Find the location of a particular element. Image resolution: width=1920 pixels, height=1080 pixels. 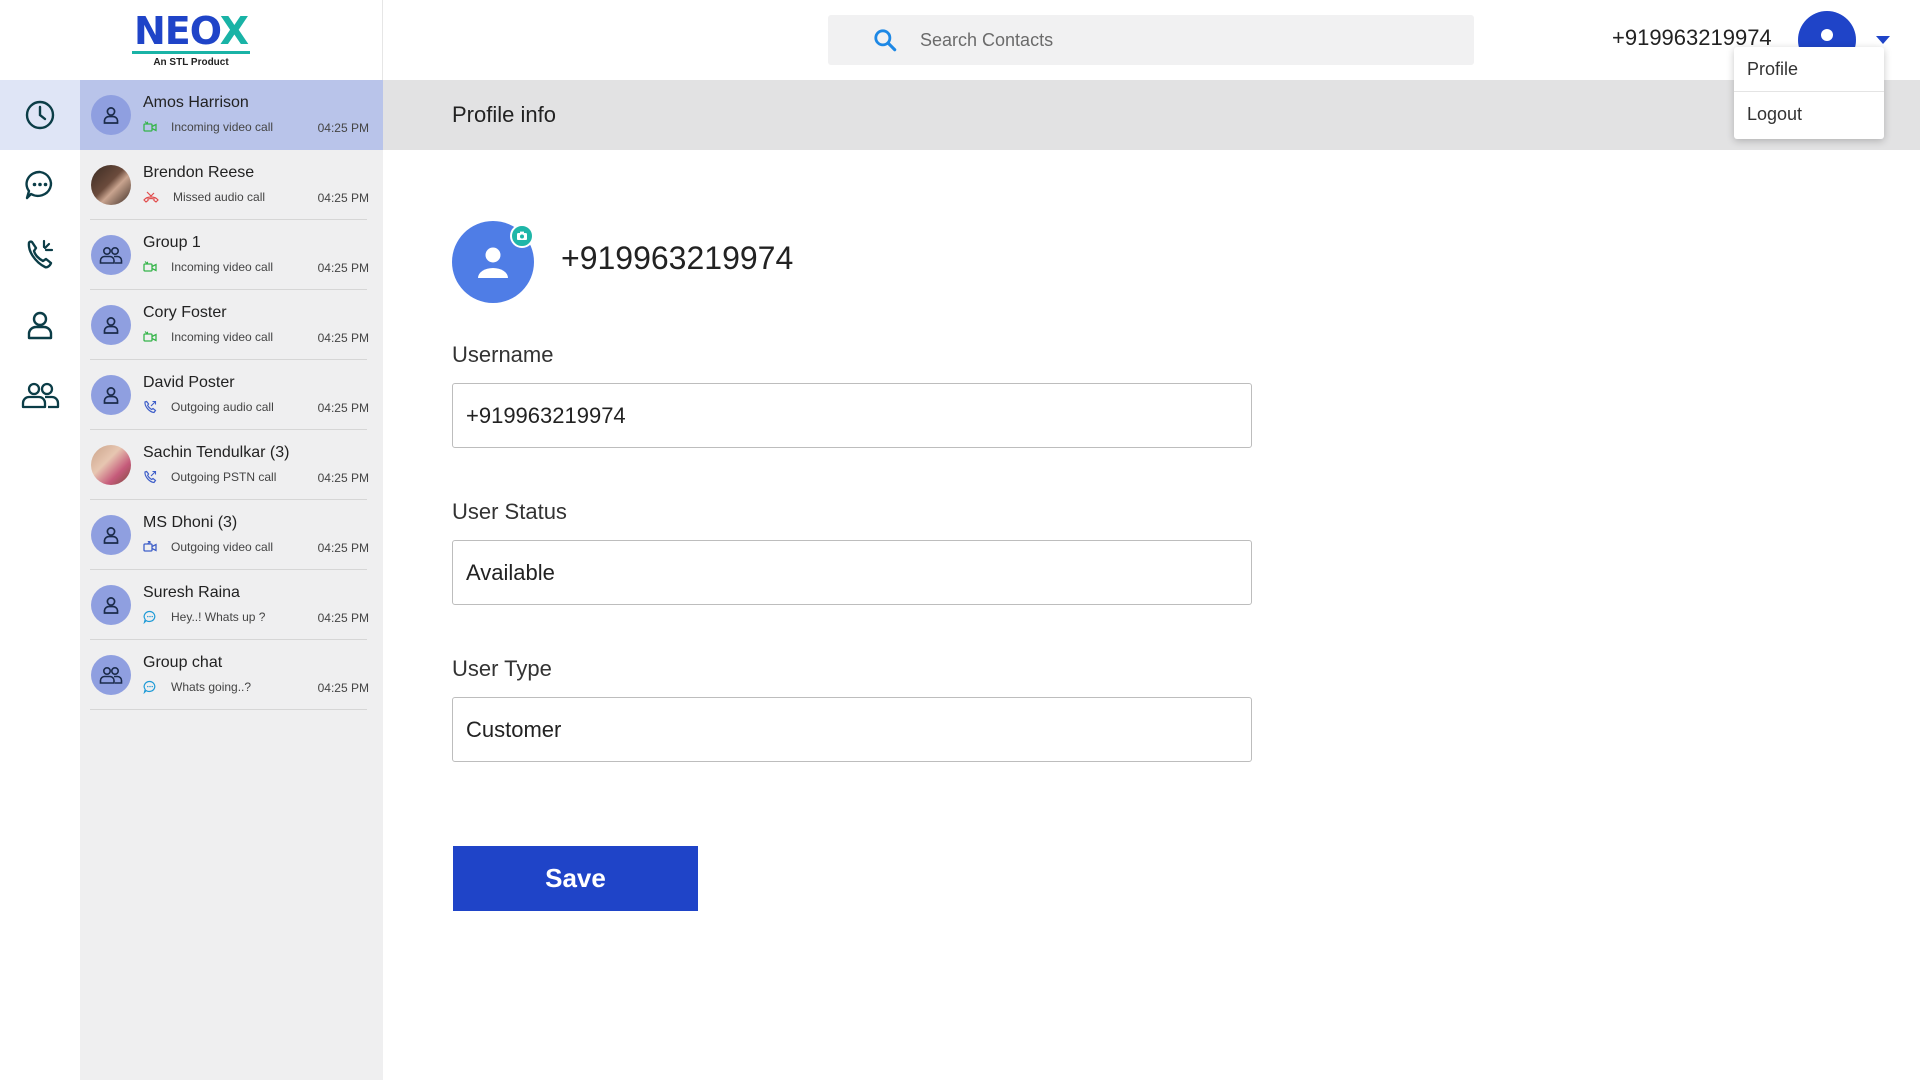

brand-logo: NEOX An STL Product is located at coordinates (191, 40).